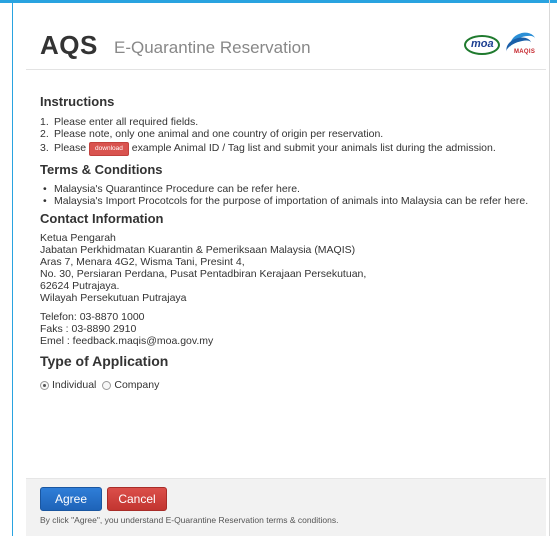 This screenshot has height=536, width=557. Describe the element at coordinates (278, 1) in the screenshot. I see `window-top-border` at that location.